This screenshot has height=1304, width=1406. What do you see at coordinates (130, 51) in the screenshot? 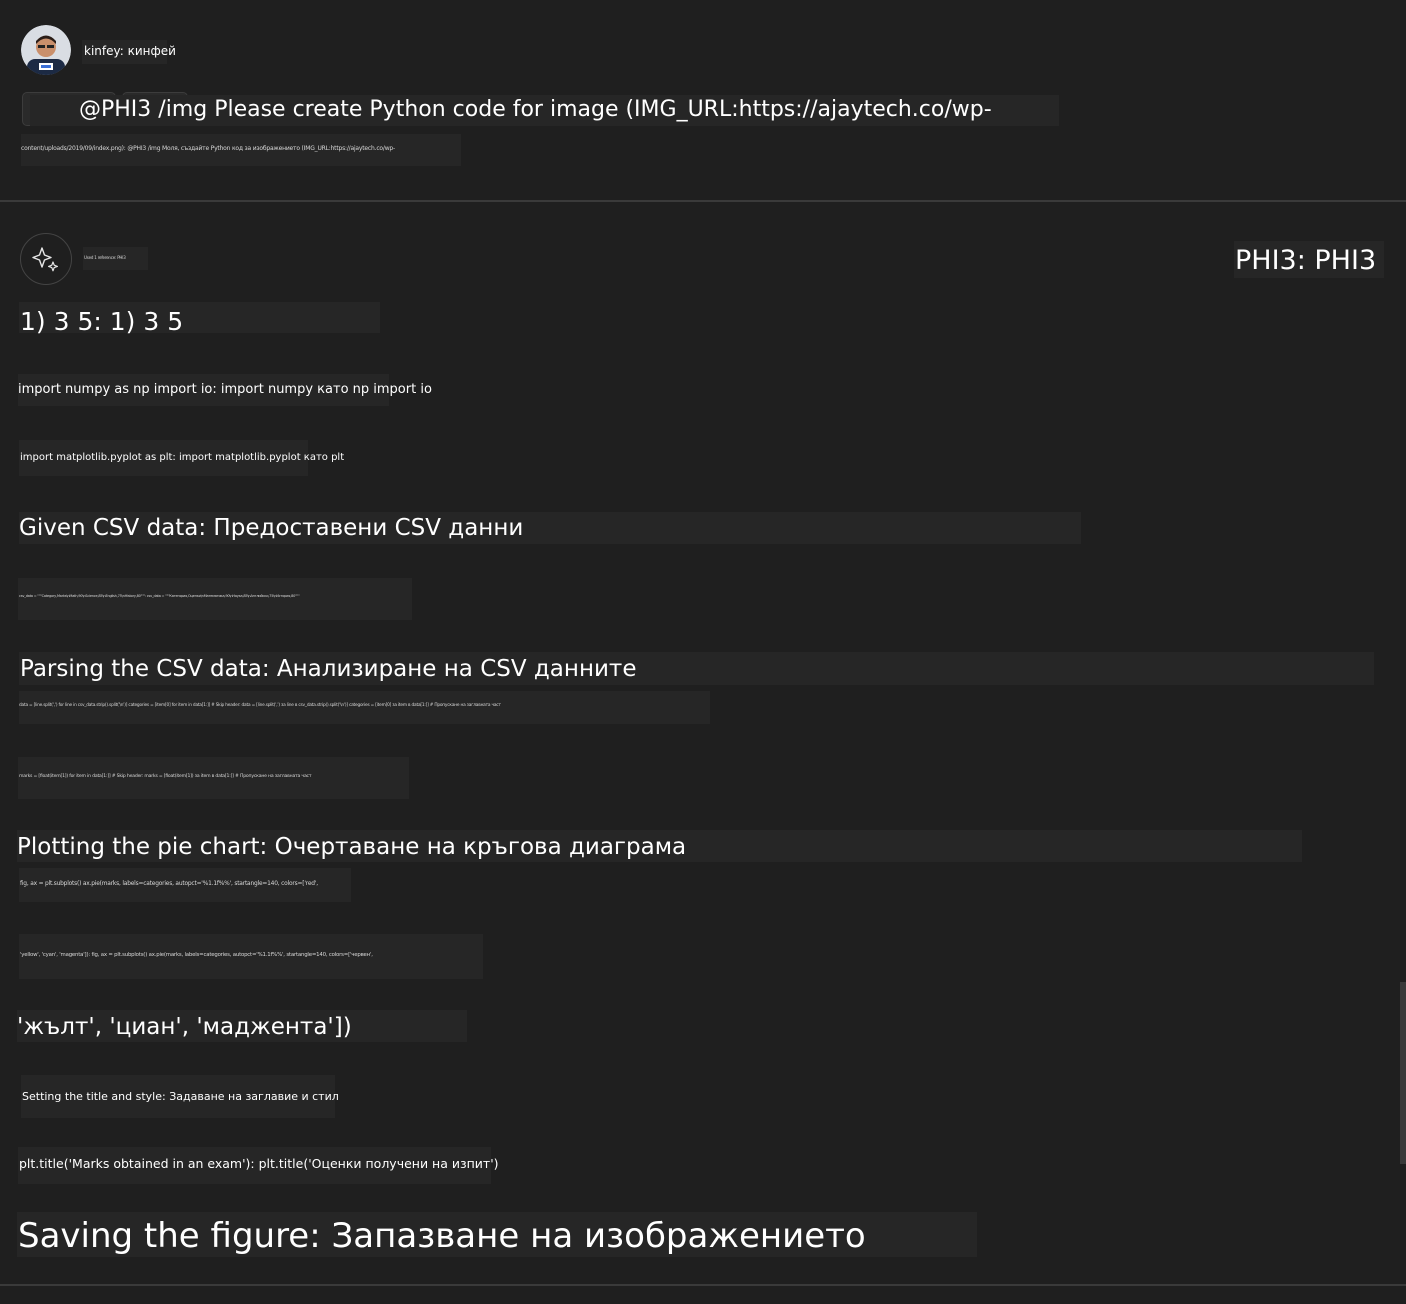
I see `user-name-label: kinfey: кинфей` at bounding box center [130, 51].